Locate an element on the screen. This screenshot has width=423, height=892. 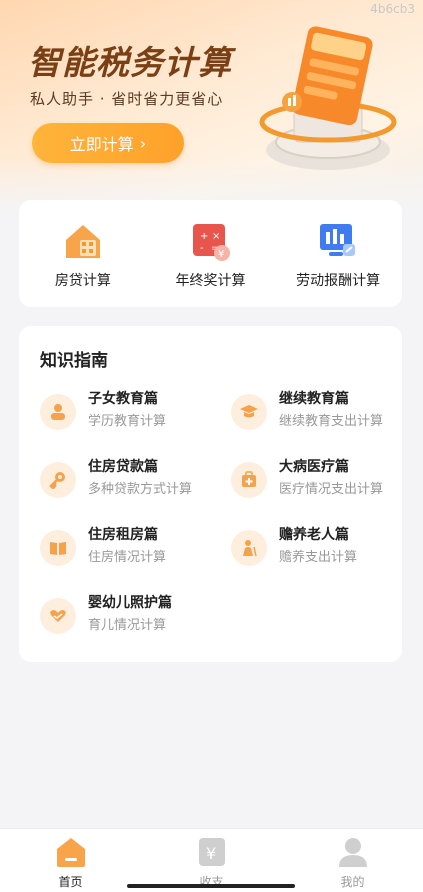
tab-income-expense: ¥ 收支 is located at coordinates (211, 860).